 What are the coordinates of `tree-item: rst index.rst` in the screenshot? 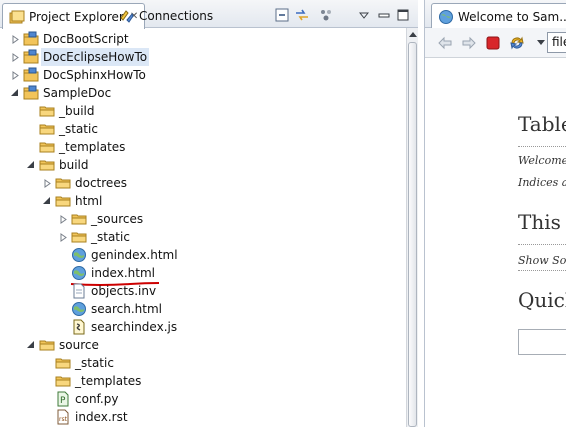 It's located at (85, 417).